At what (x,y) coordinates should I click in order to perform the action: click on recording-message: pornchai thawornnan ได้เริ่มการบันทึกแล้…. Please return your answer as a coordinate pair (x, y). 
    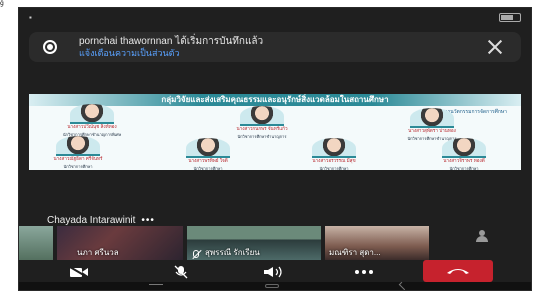
    Looking at the image, I should click on (171, 42).